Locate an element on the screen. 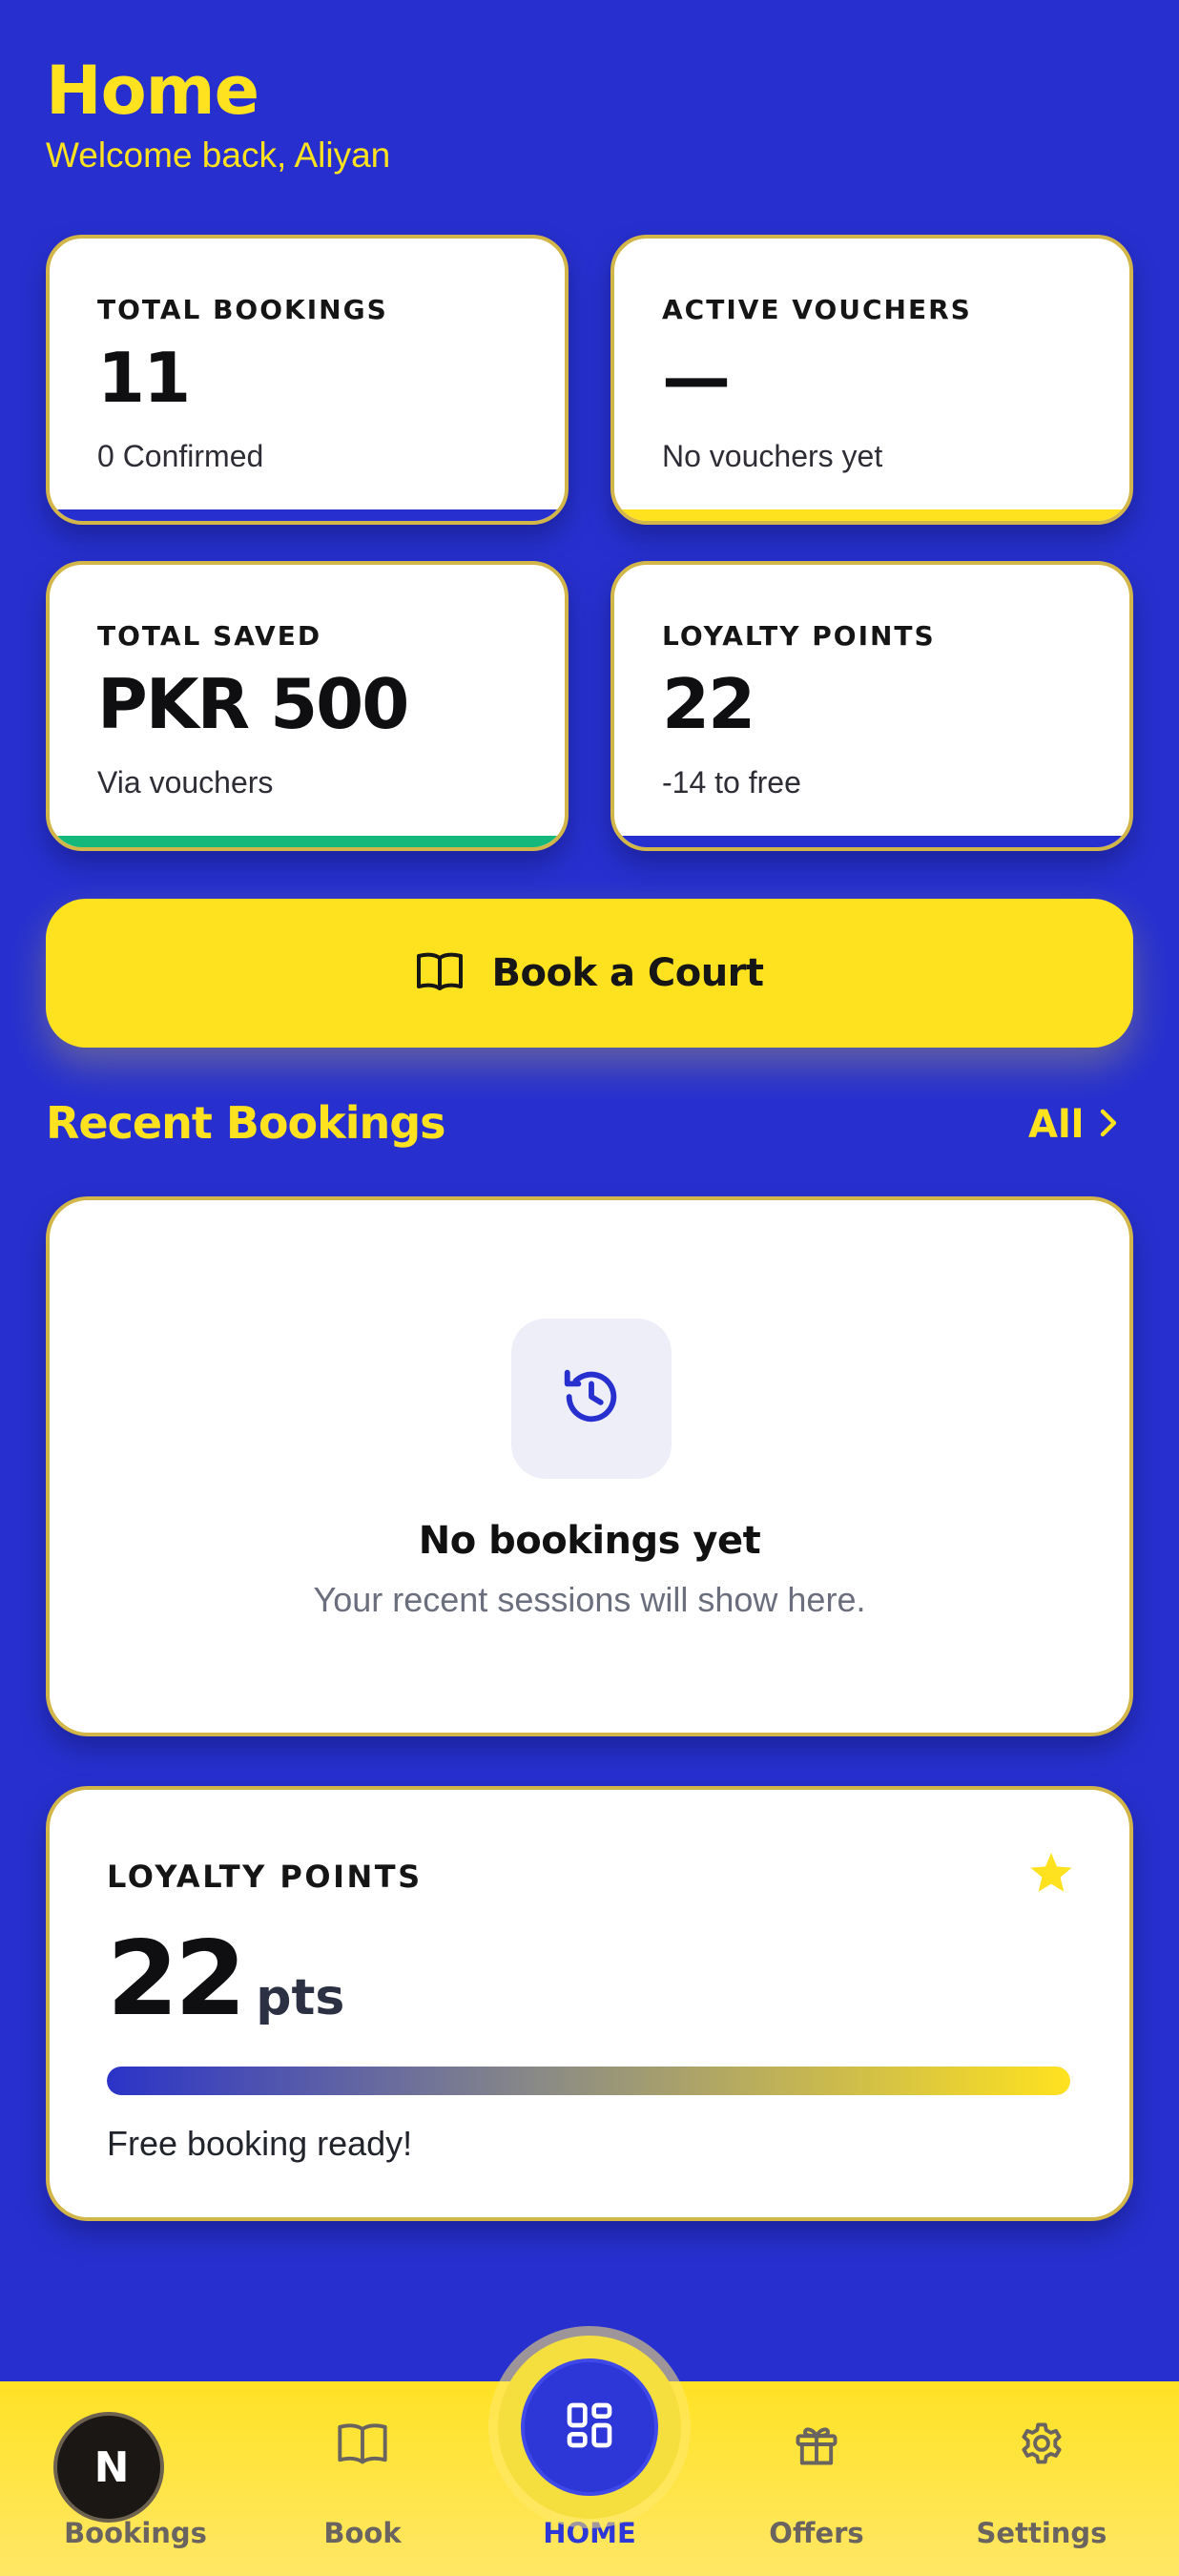  stat-subtitle: 0 Confirmed is located at coordinates (181, 456).